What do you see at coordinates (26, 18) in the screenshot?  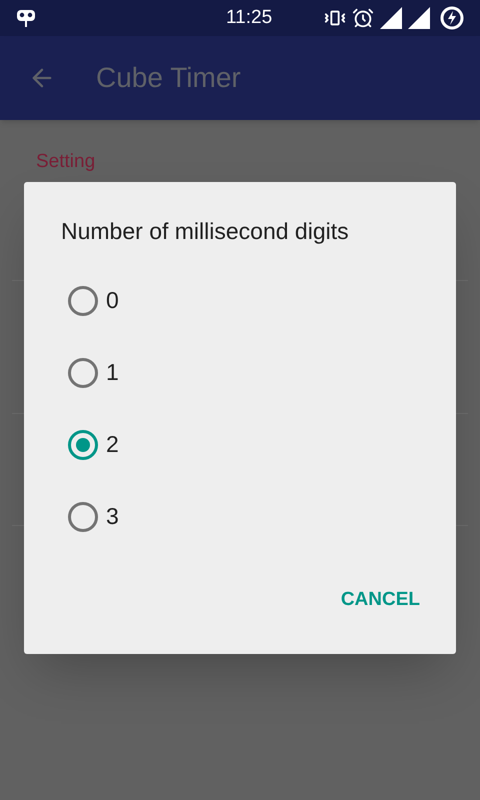 I see `robot-icon` at bounding box center [26, 18].